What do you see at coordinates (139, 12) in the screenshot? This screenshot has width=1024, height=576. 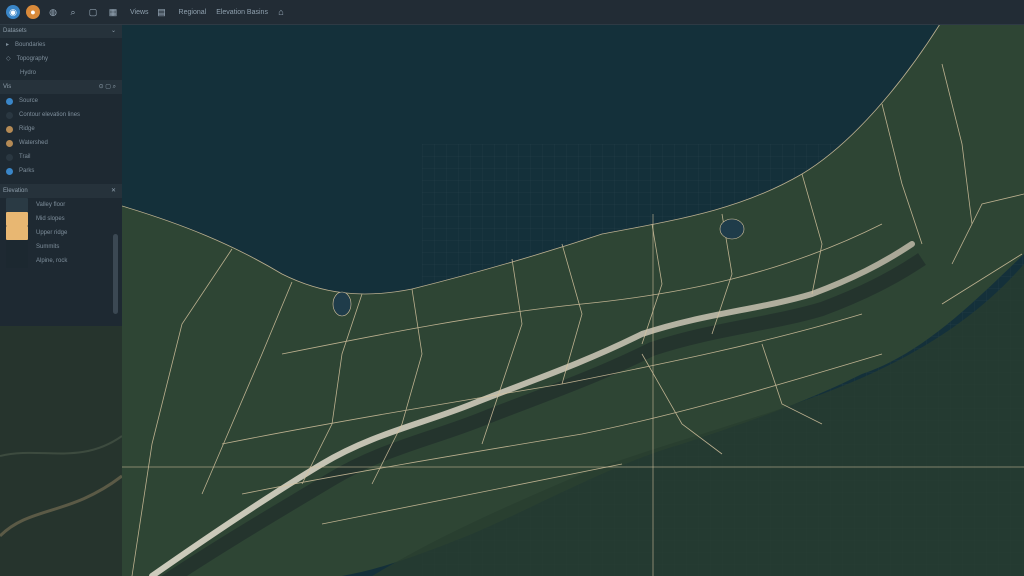 I see `menu-views: Views` at bounding box center [139, 12].